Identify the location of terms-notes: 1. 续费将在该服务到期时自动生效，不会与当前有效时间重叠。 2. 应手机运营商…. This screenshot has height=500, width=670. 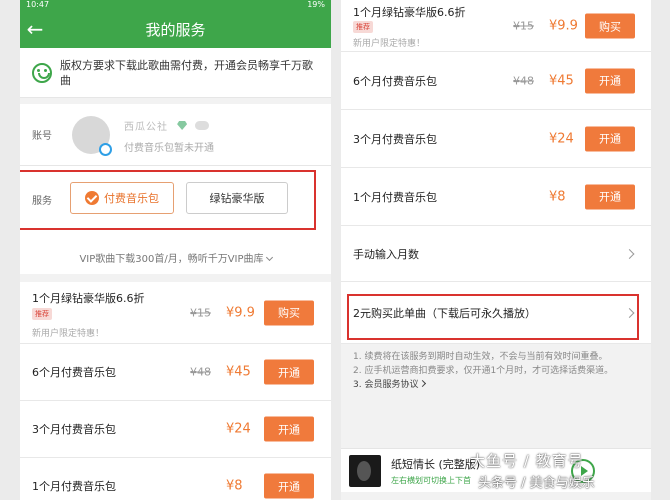
(496, 371).